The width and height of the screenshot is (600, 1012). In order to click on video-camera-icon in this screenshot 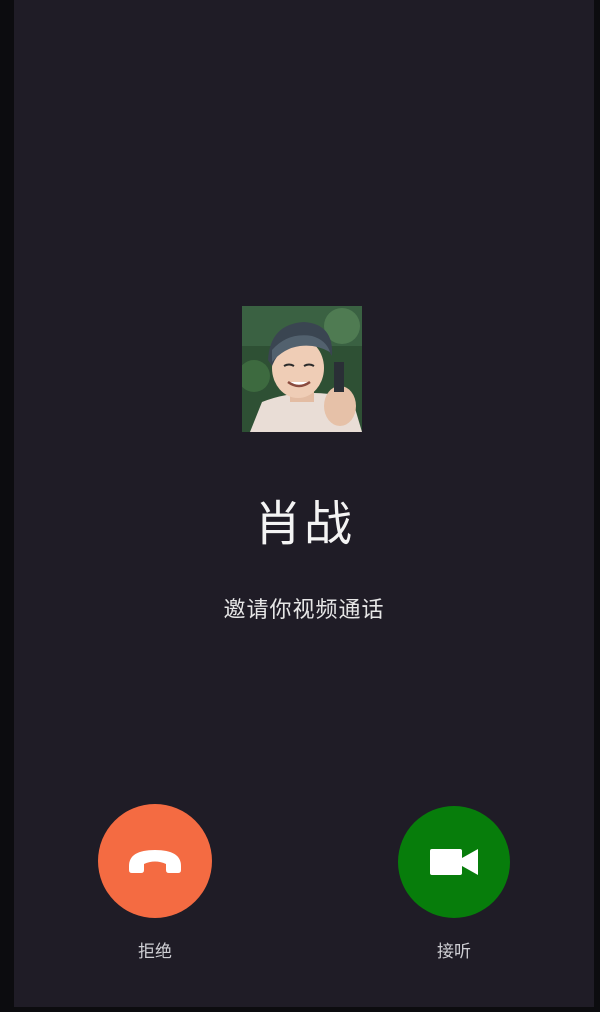, I will do `click(454, 862)`.